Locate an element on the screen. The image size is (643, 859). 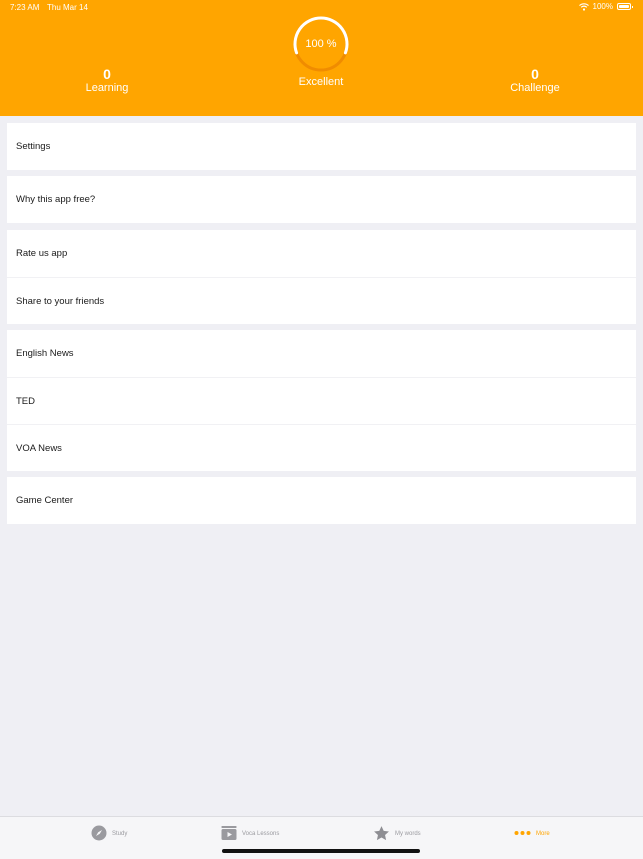
tab-label: More is located at coordinates (543, 834).